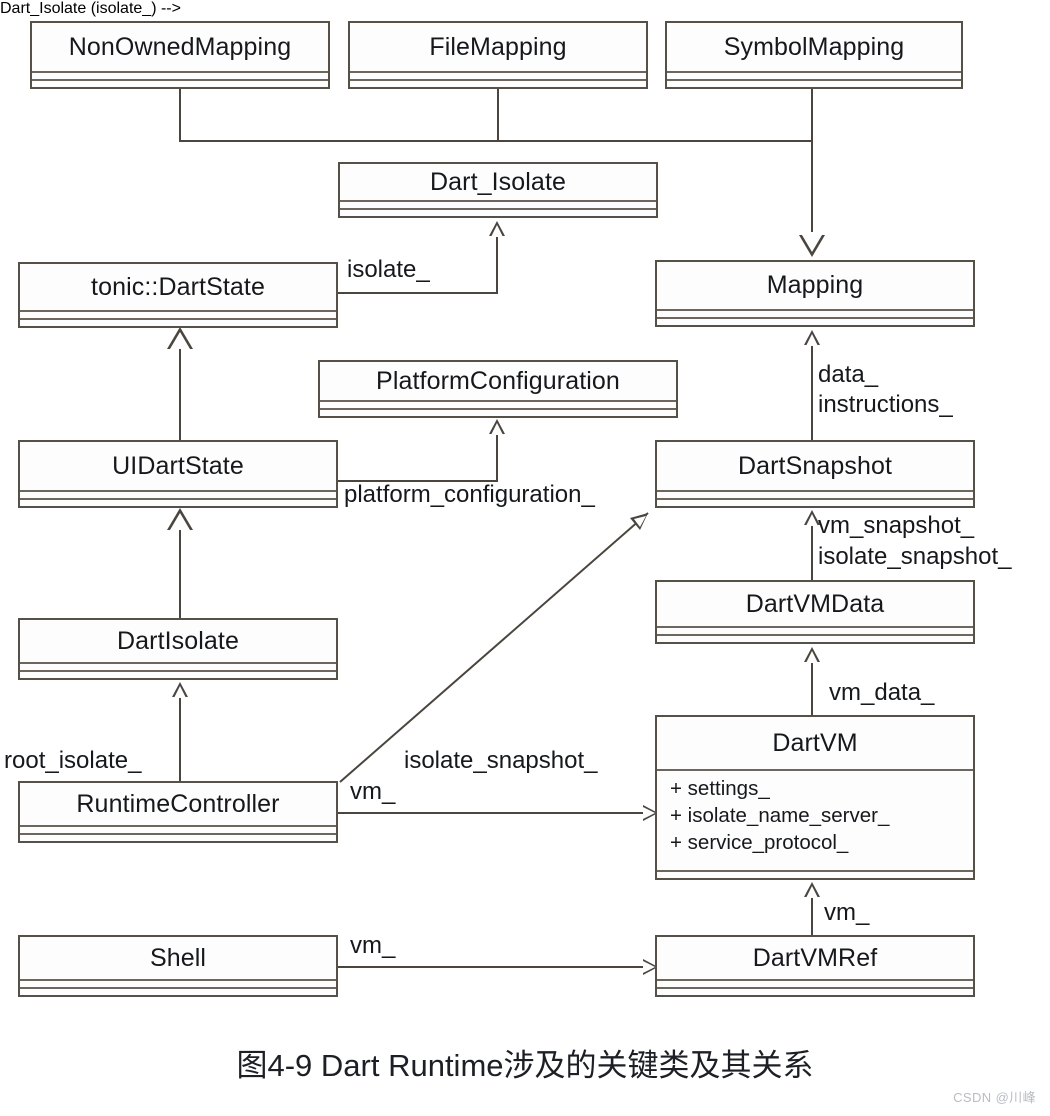  What do you see at coordinates (812, 393) in the screenshot?
I see `connector-dartsnapshot-to-mapping` at bounding box center [812, 393].